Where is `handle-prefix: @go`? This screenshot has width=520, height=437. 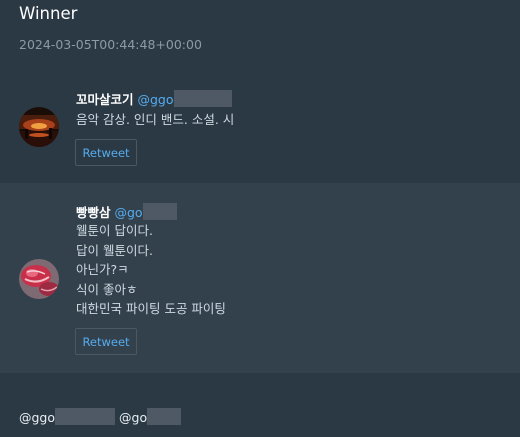 handle-prefix: @go is located at coordinates (128, 212).